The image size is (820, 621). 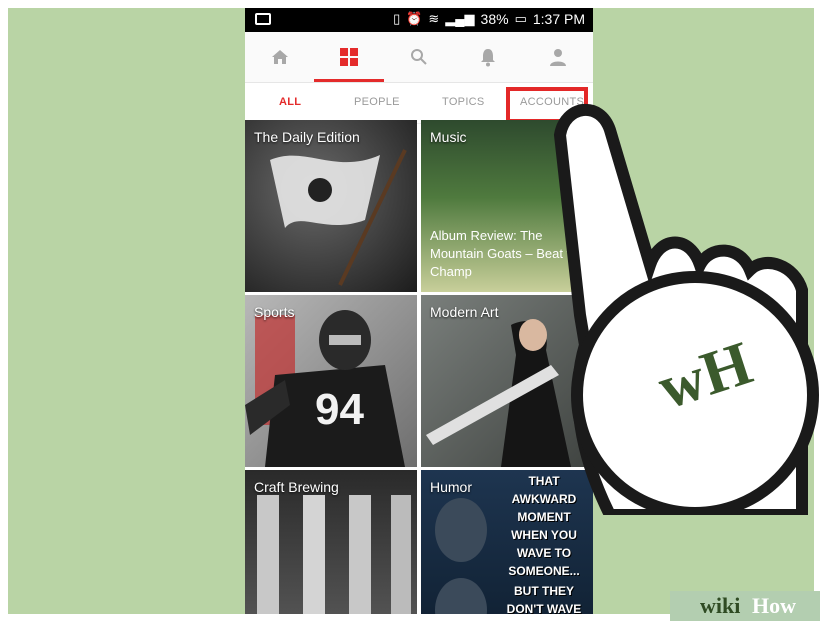 I want to click on tab-topics: TOPICS, so click(x=463, y=102).